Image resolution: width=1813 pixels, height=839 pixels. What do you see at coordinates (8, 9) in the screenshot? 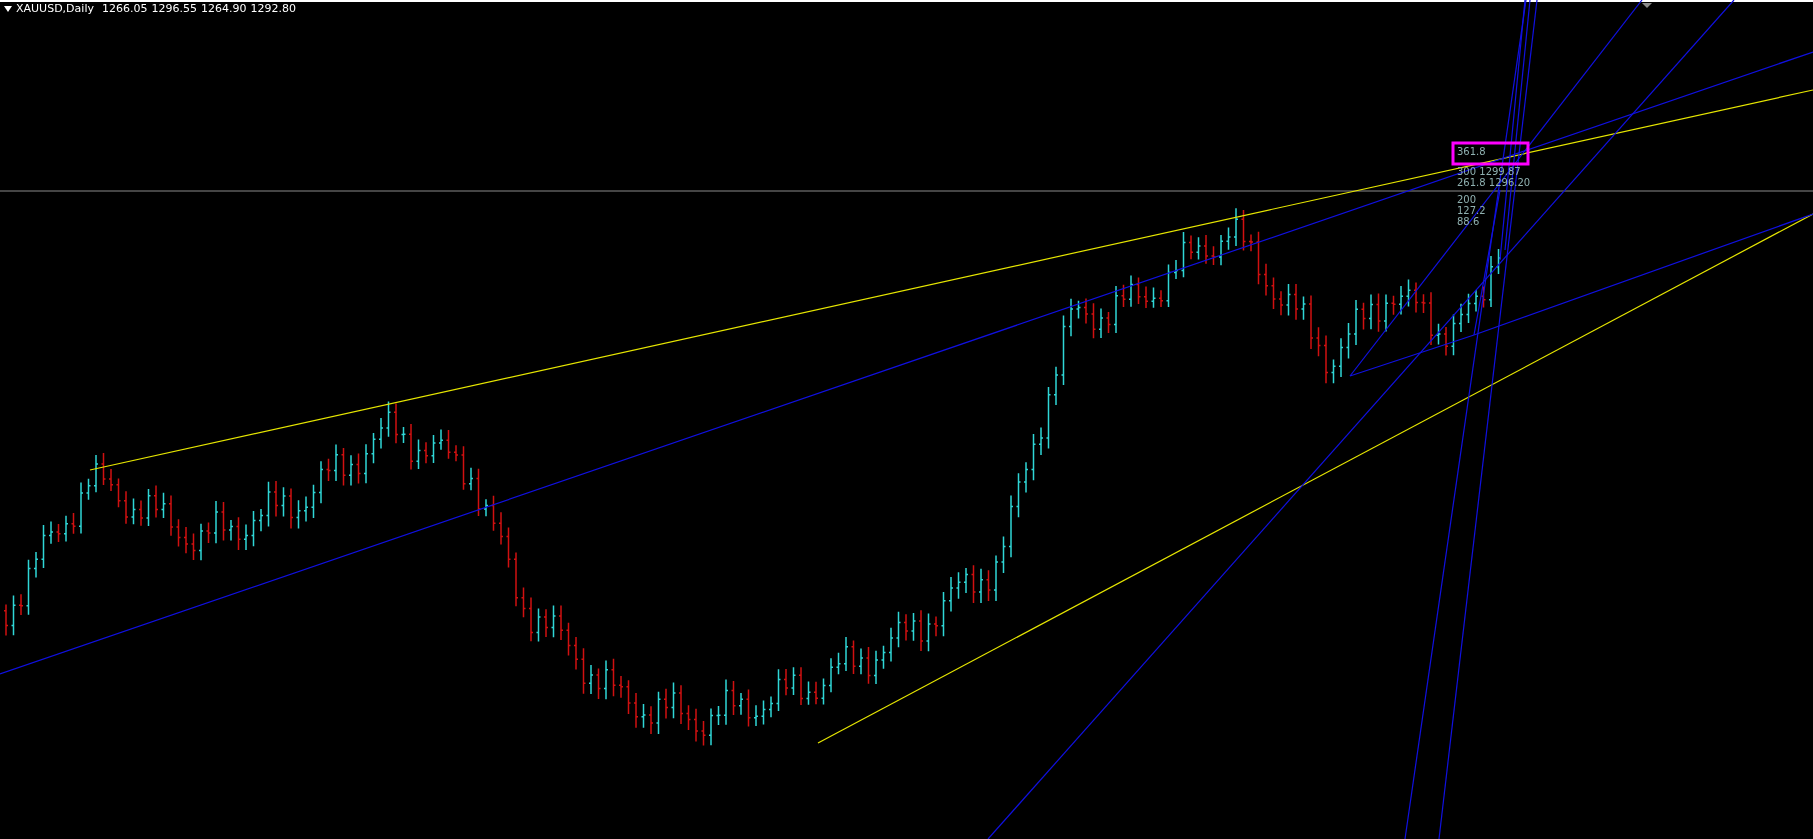
I see `dropdown-icon` at bounding box center [8, 9].